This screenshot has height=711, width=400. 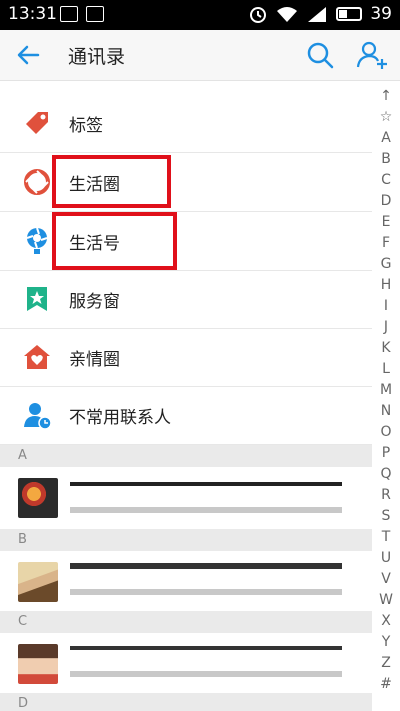 What do you see at coordinates (386, 348) in the screenshot?
I see `index-item: K` at bounding box center [386, 348].